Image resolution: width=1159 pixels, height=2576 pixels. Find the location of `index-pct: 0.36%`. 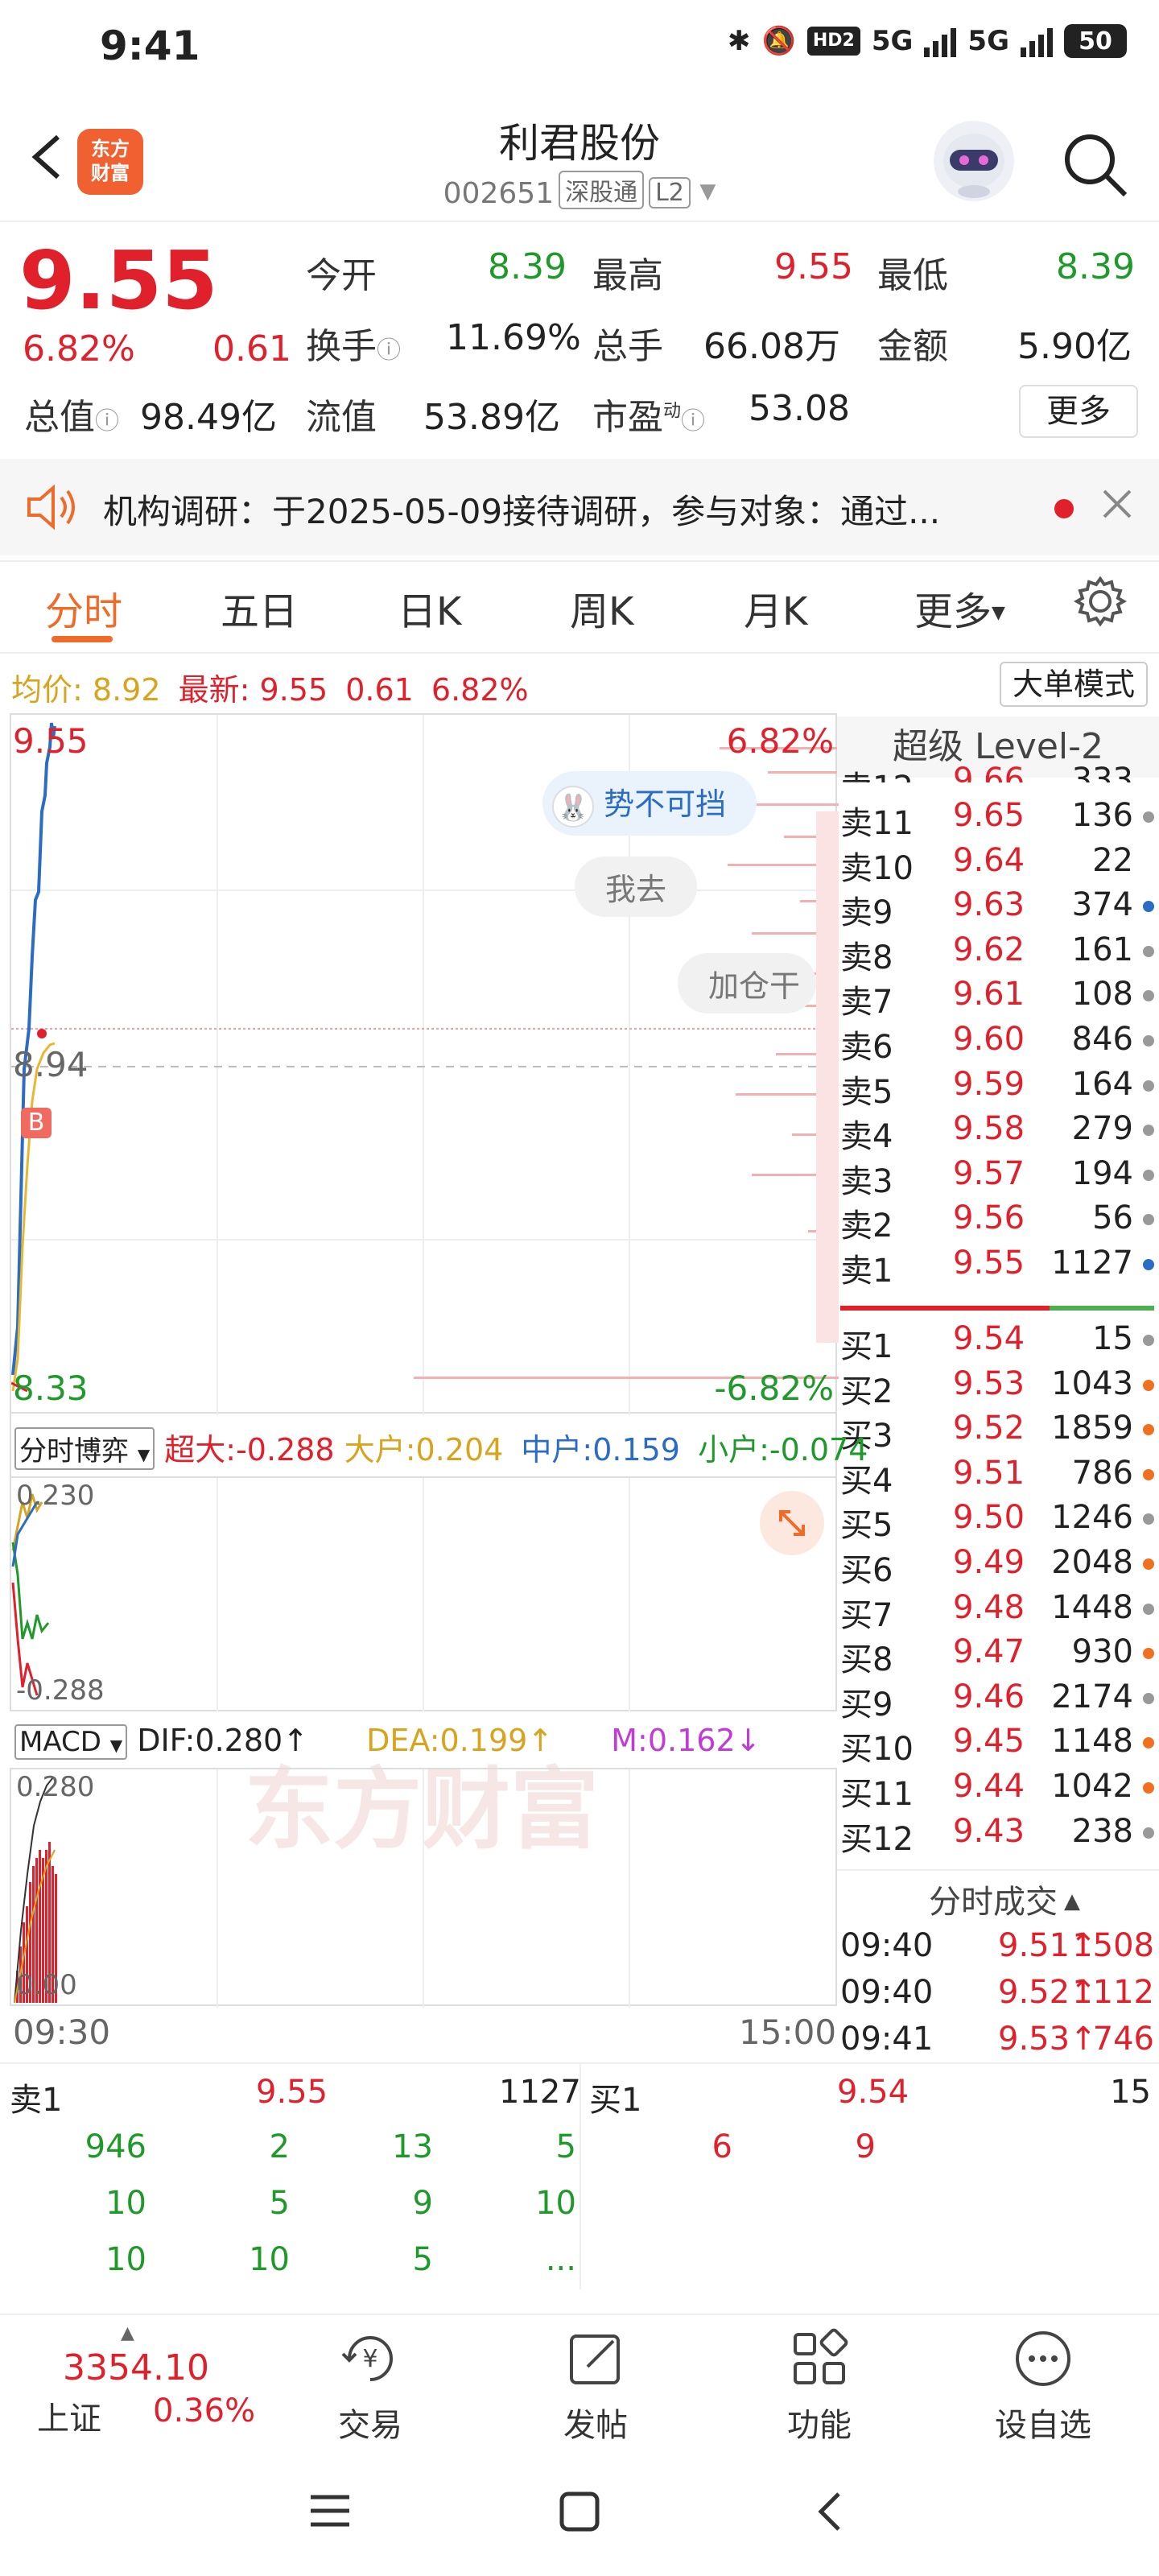

index-pct: 0.36% is located at coordinates (204, 2410).